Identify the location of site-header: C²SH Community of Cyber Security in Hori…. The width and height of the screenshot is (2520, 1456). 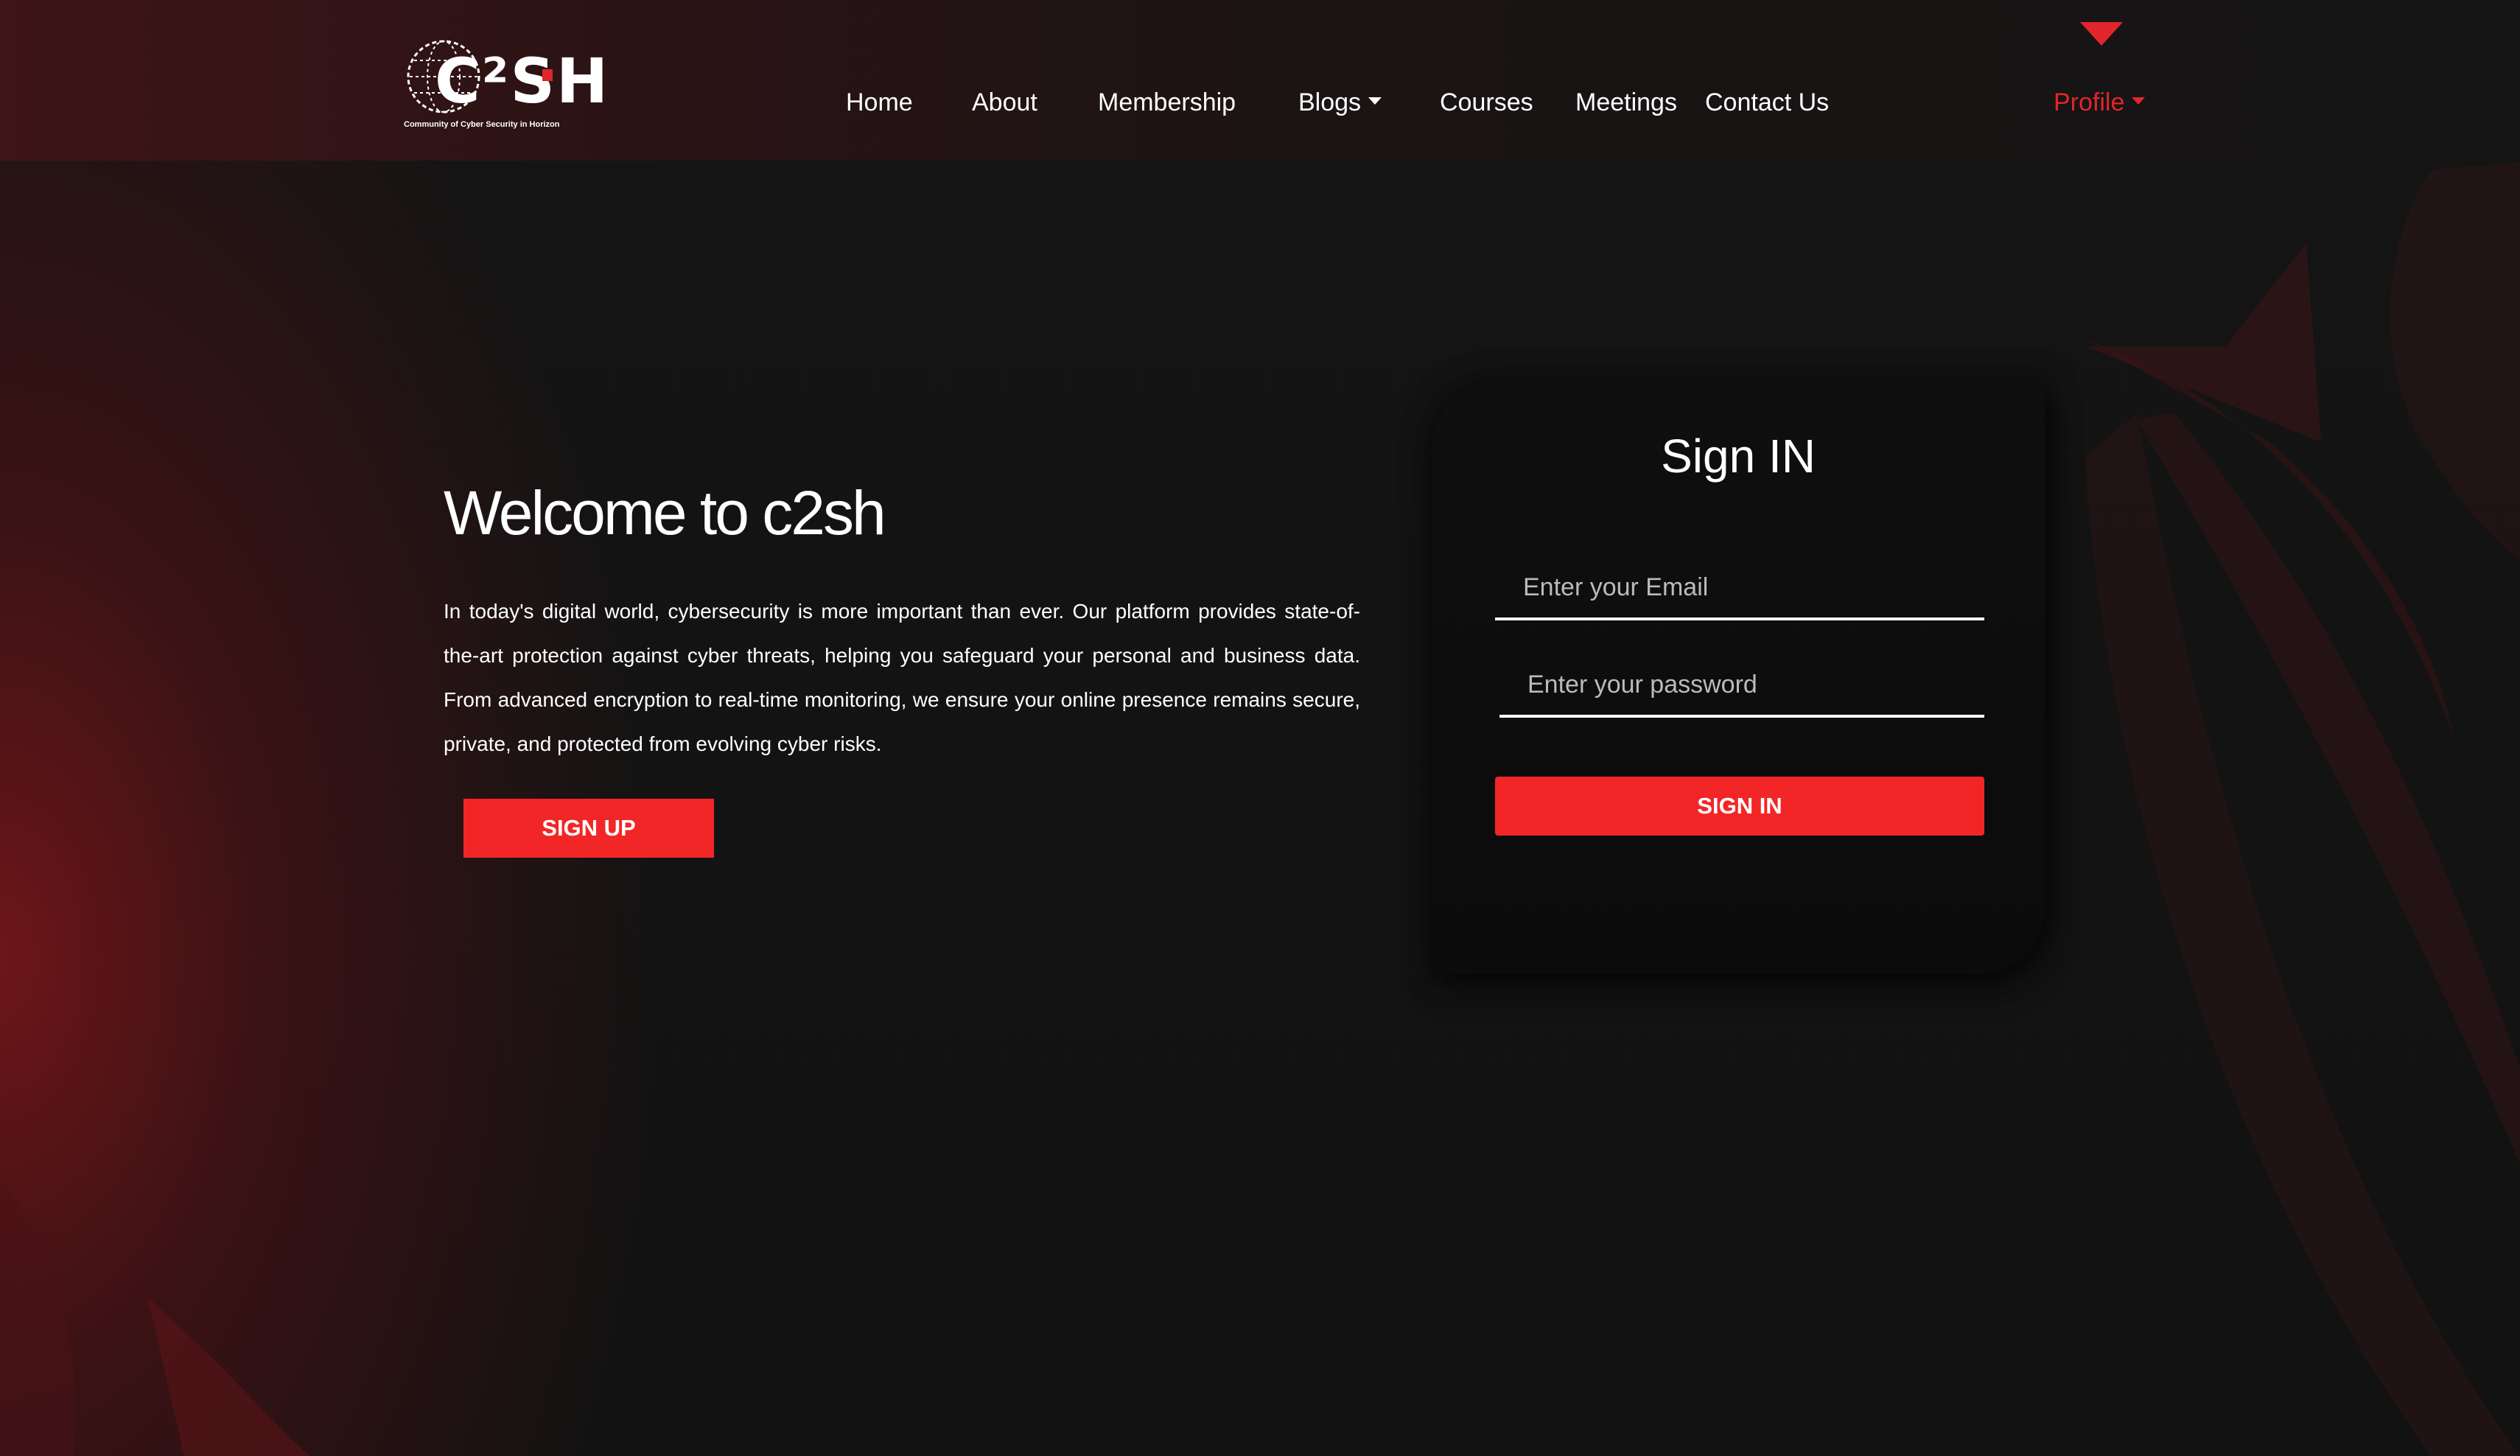
(1260, 80).